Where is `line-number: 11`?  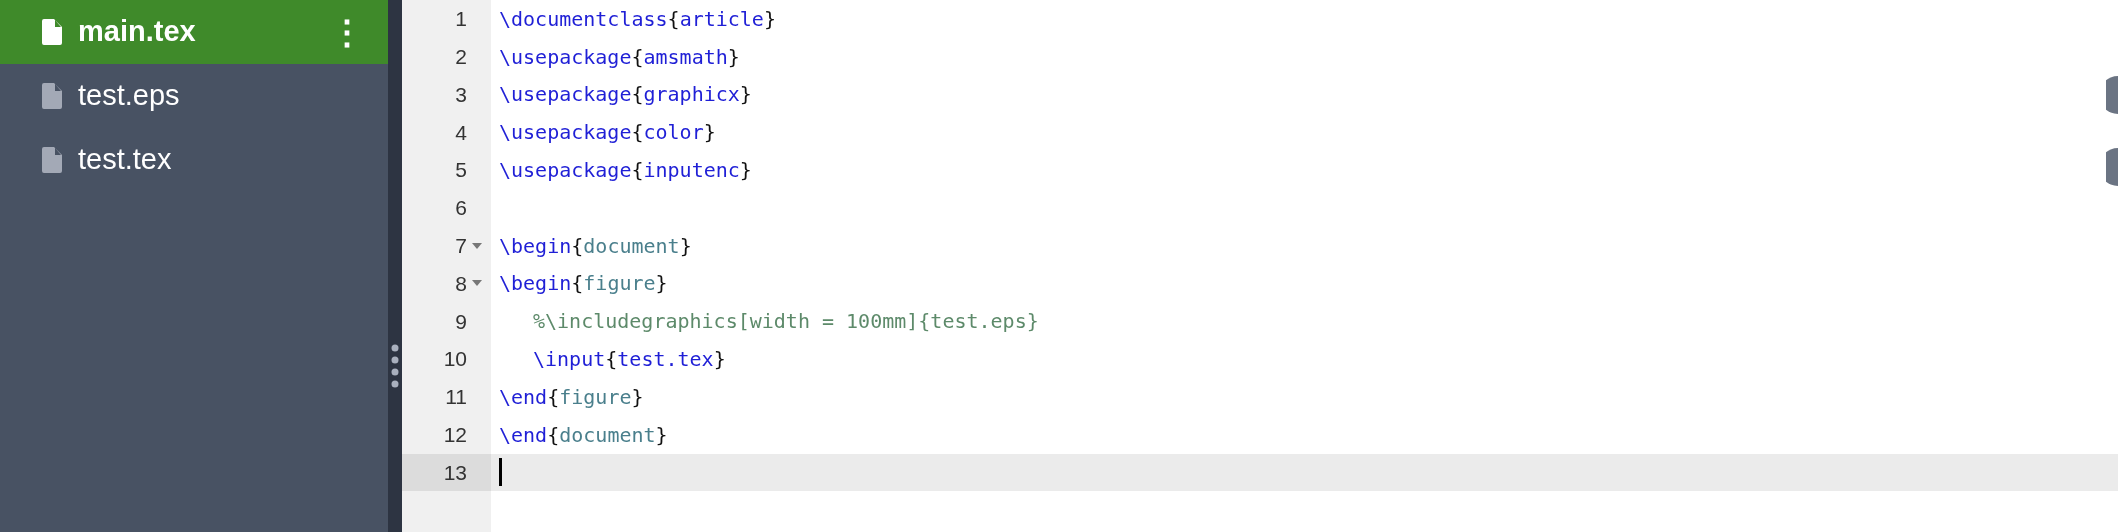 line-number: 11 is located at coordinates (456, 397).